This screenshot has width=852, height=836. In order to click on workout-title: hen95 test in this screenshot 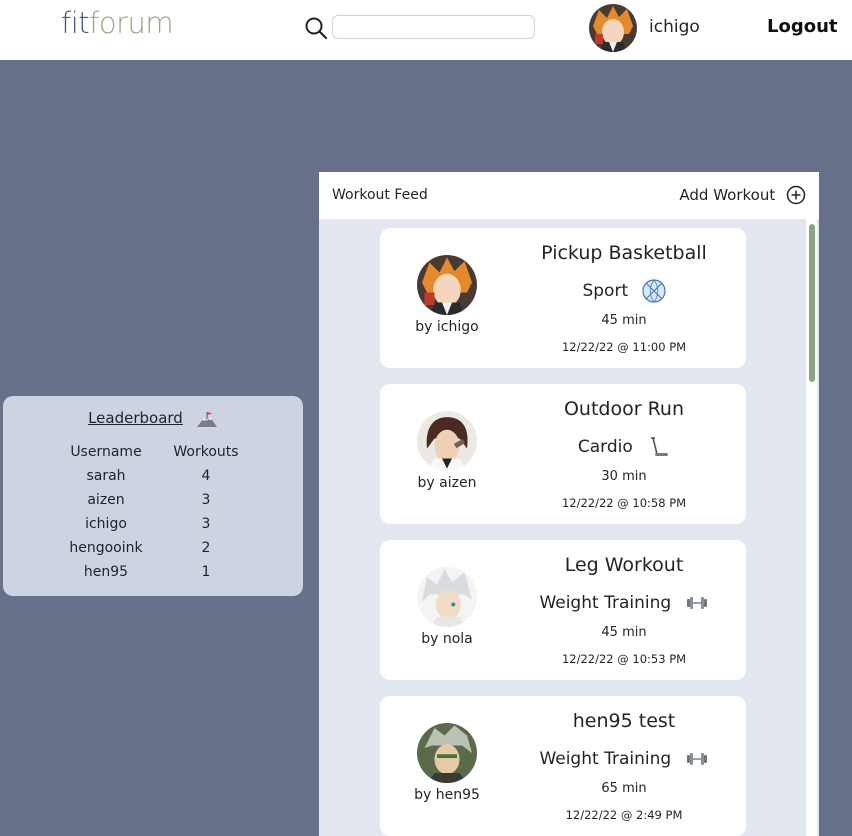, I will do `click(624, 721)`.